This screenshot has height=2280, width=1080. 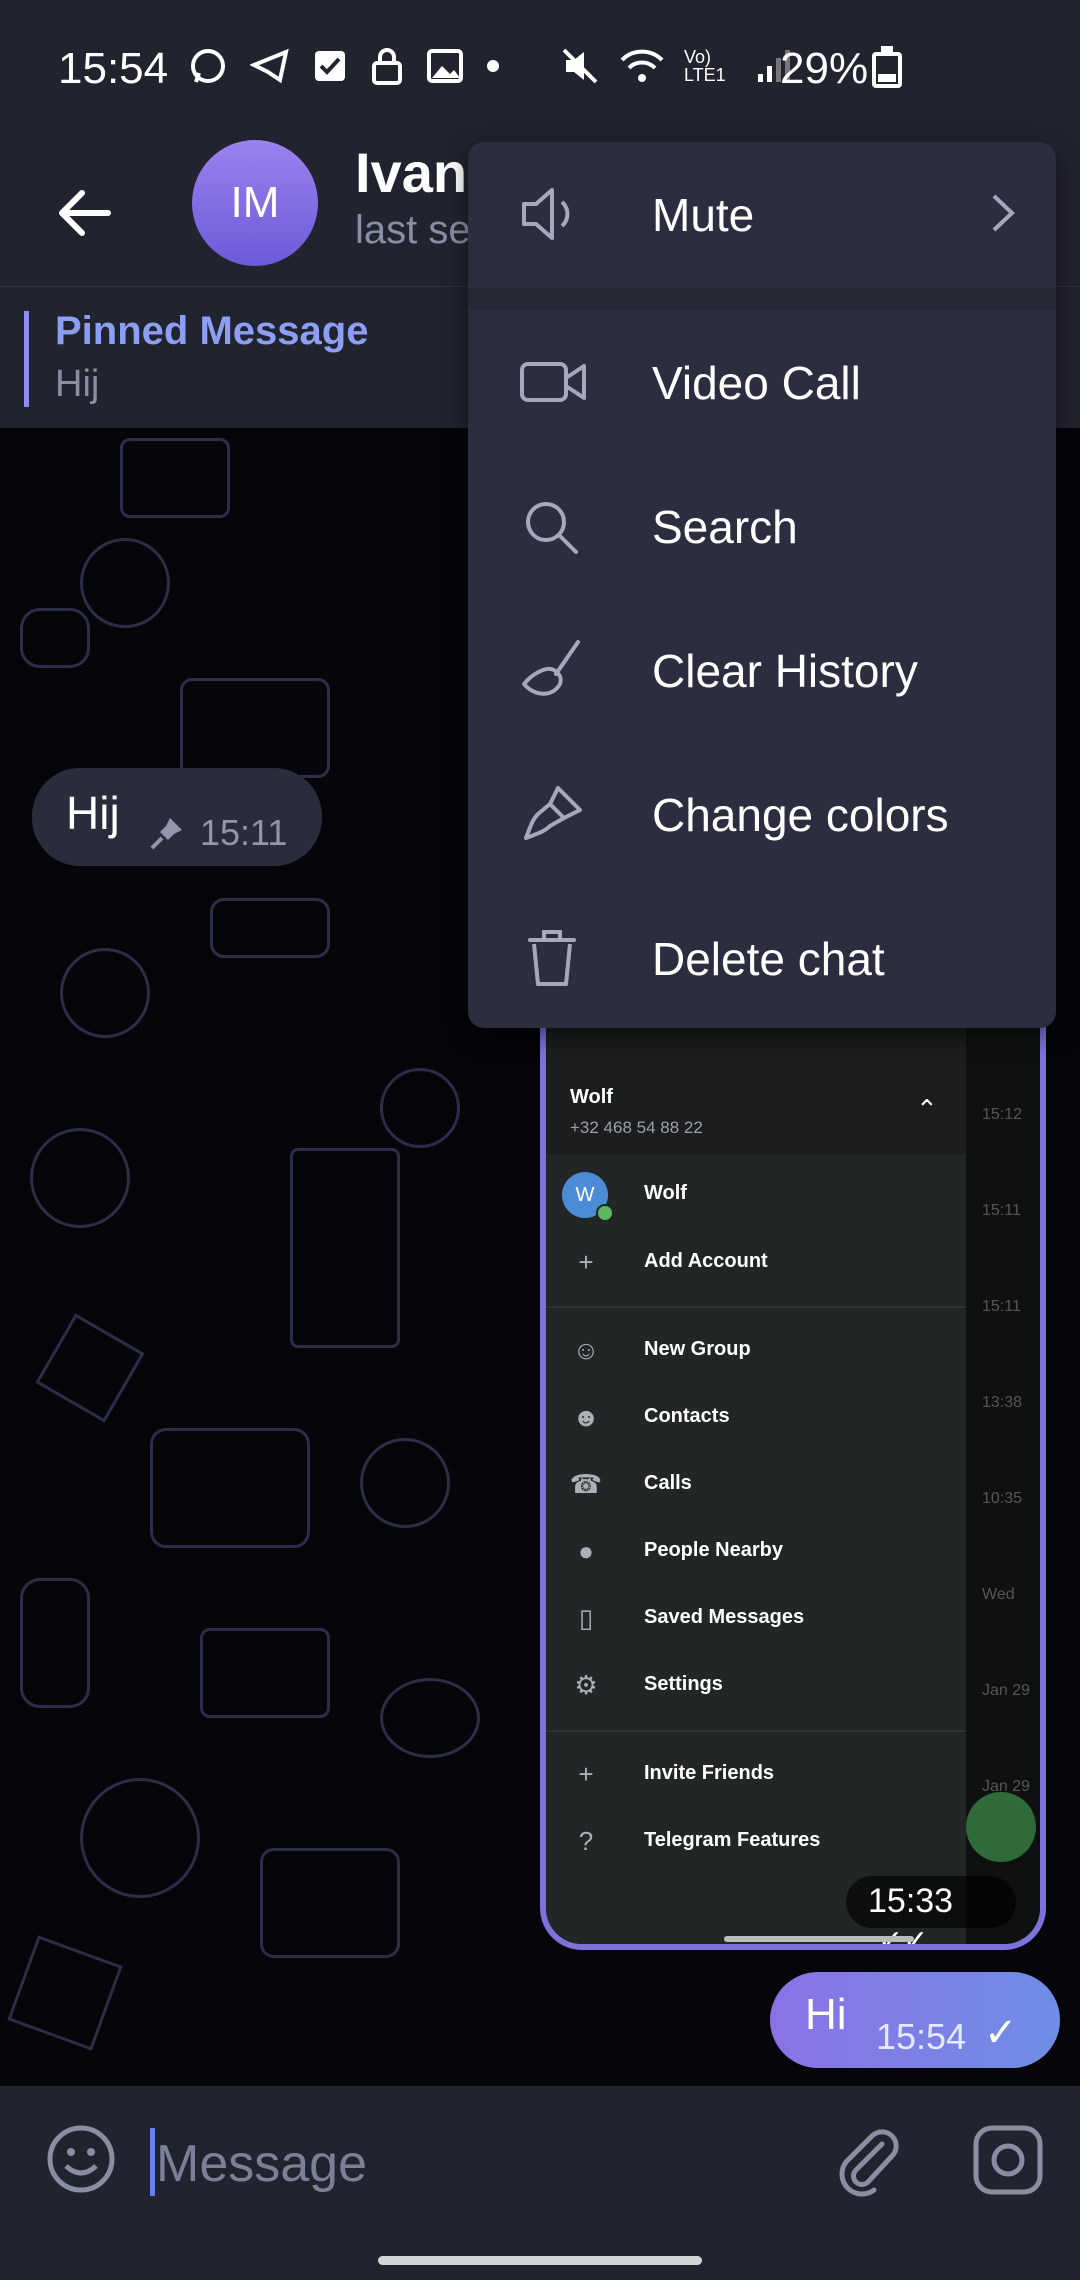 I want to click on menu-item-label: Mute, so click(x=703, y=215).